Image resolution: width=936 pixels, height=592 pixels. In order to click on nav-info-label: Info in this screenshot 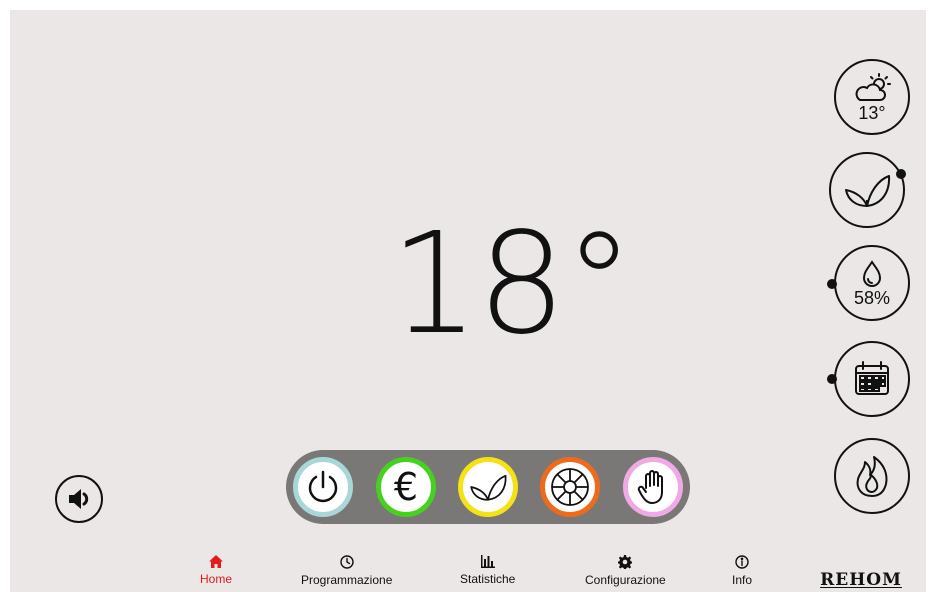, I will do `click(742, 580)`.